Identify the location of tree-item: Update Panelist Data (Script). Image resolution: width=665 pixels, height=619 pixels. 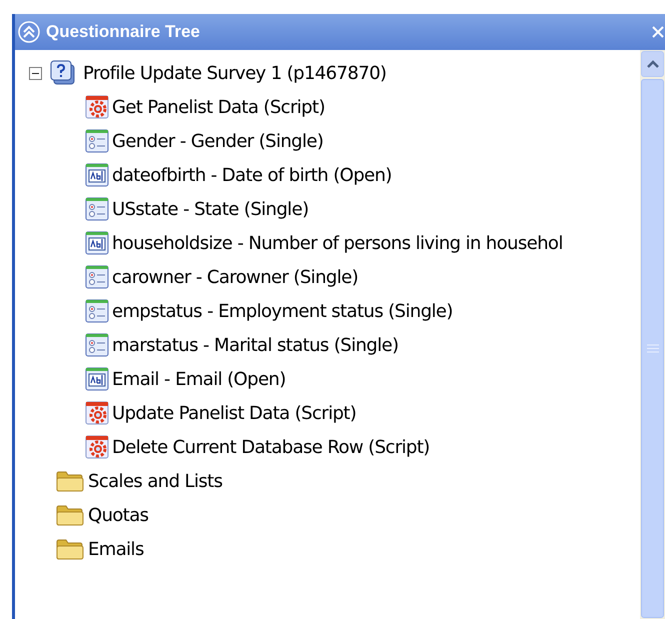
(234, 413).